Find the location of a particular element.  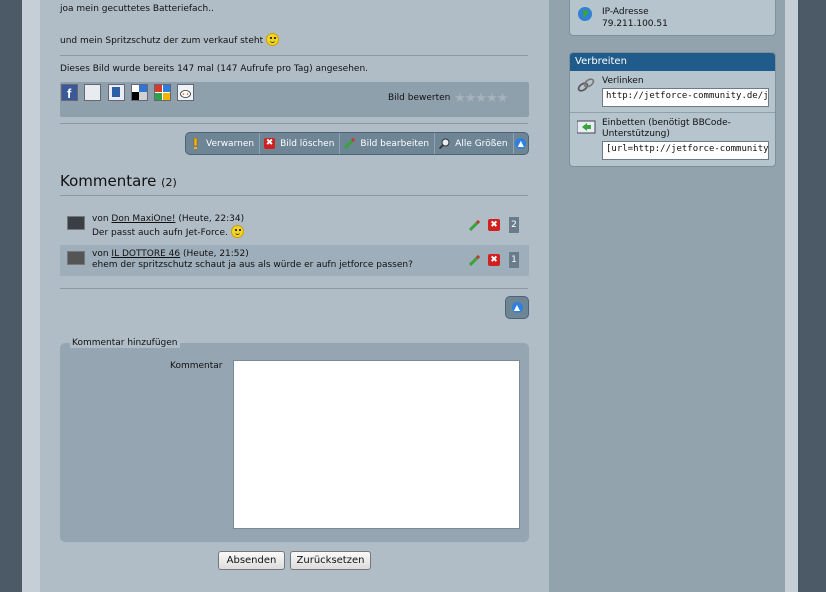

myspace-icon is located at coordinates (92, 92).